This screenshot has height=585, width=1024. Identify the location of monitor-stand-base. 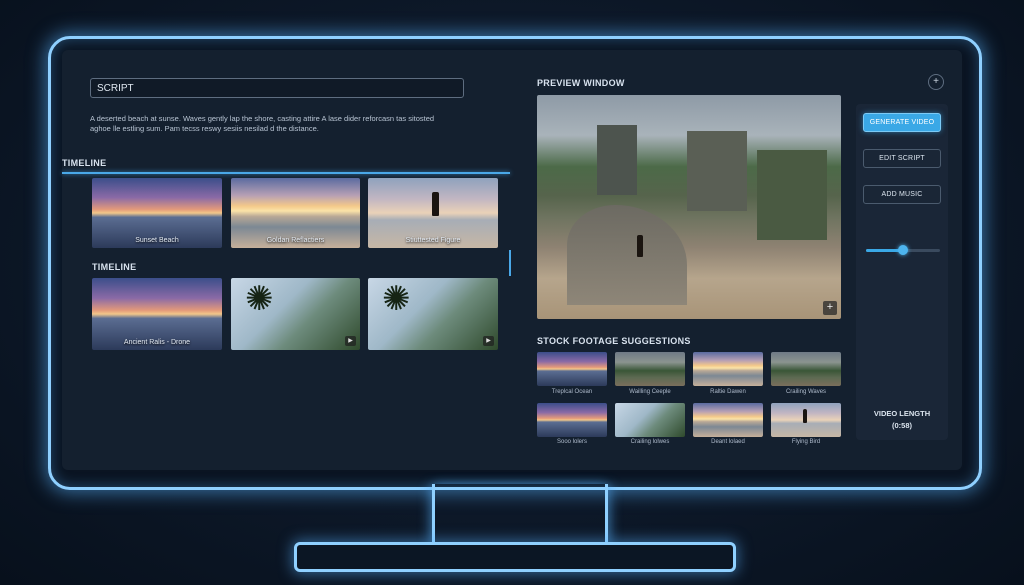
(515, 557).